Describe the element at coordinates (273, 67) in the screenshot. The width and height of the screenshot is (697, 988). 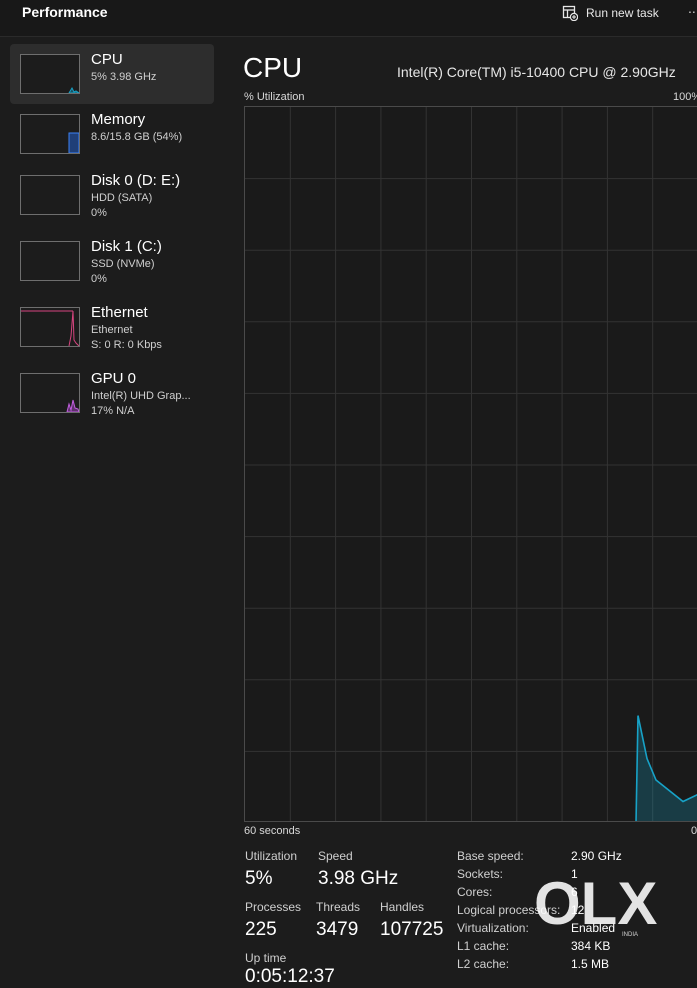
I see `main-title: CPU` at that location.